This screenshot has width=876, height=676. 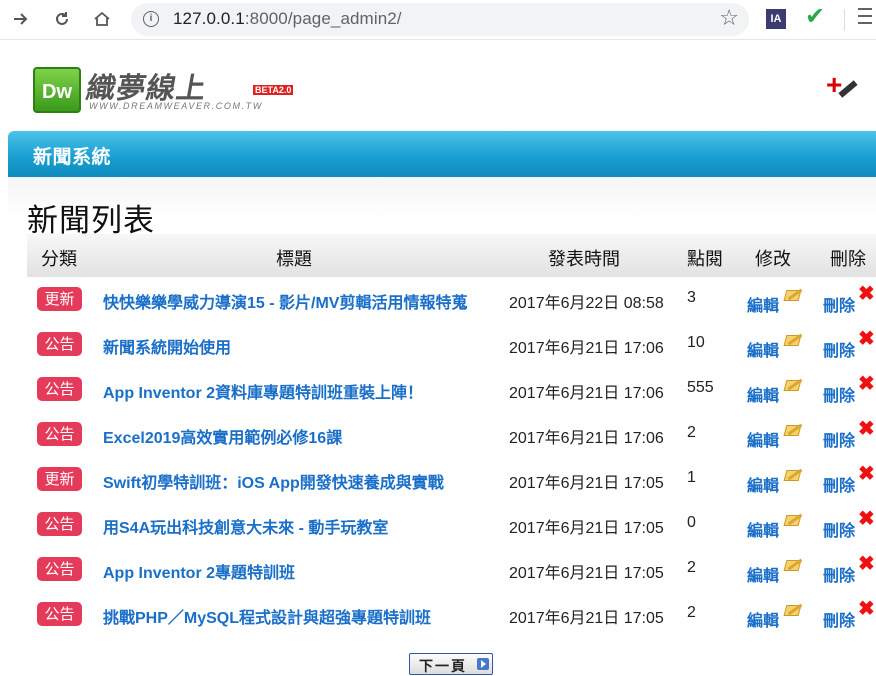 I want to click on publish-date: 2017年6月22日 08:58, so click(x=586, y=303).